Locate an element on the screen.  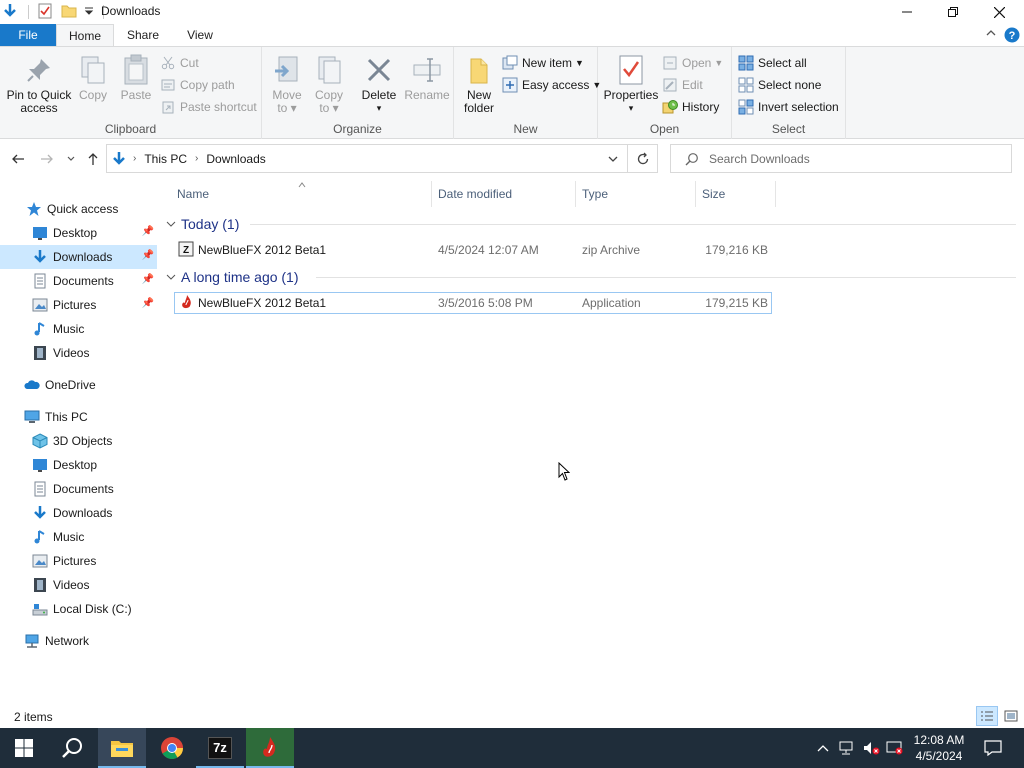
back-button is located at coordinates (18, 159).